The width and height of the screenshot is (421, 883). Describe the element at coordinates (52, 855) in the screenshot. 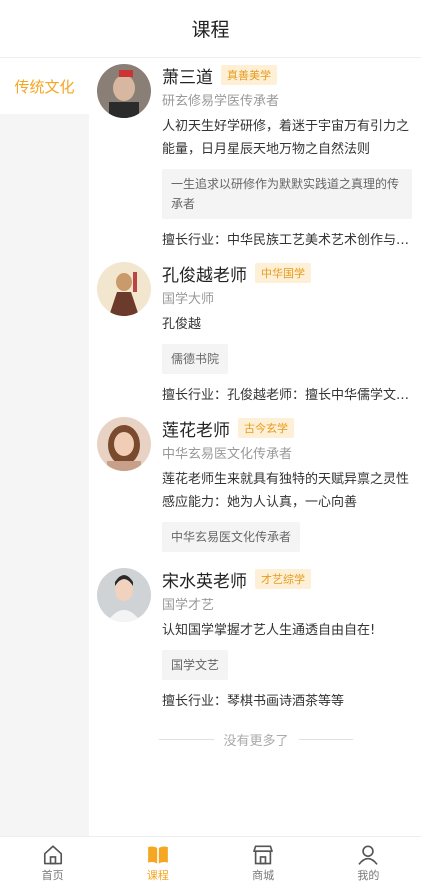

I see `home-icon` at that location.